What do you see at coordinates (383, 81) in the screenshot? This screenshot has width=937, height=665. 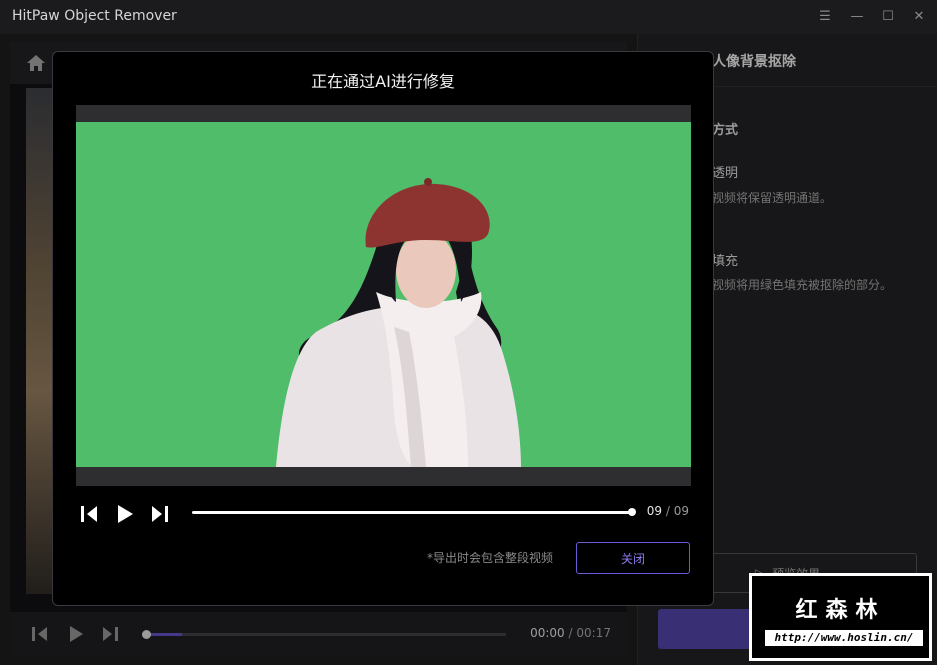 I see `modal-title: 正在通过AI进行修复` at bounding box center [383, 81].